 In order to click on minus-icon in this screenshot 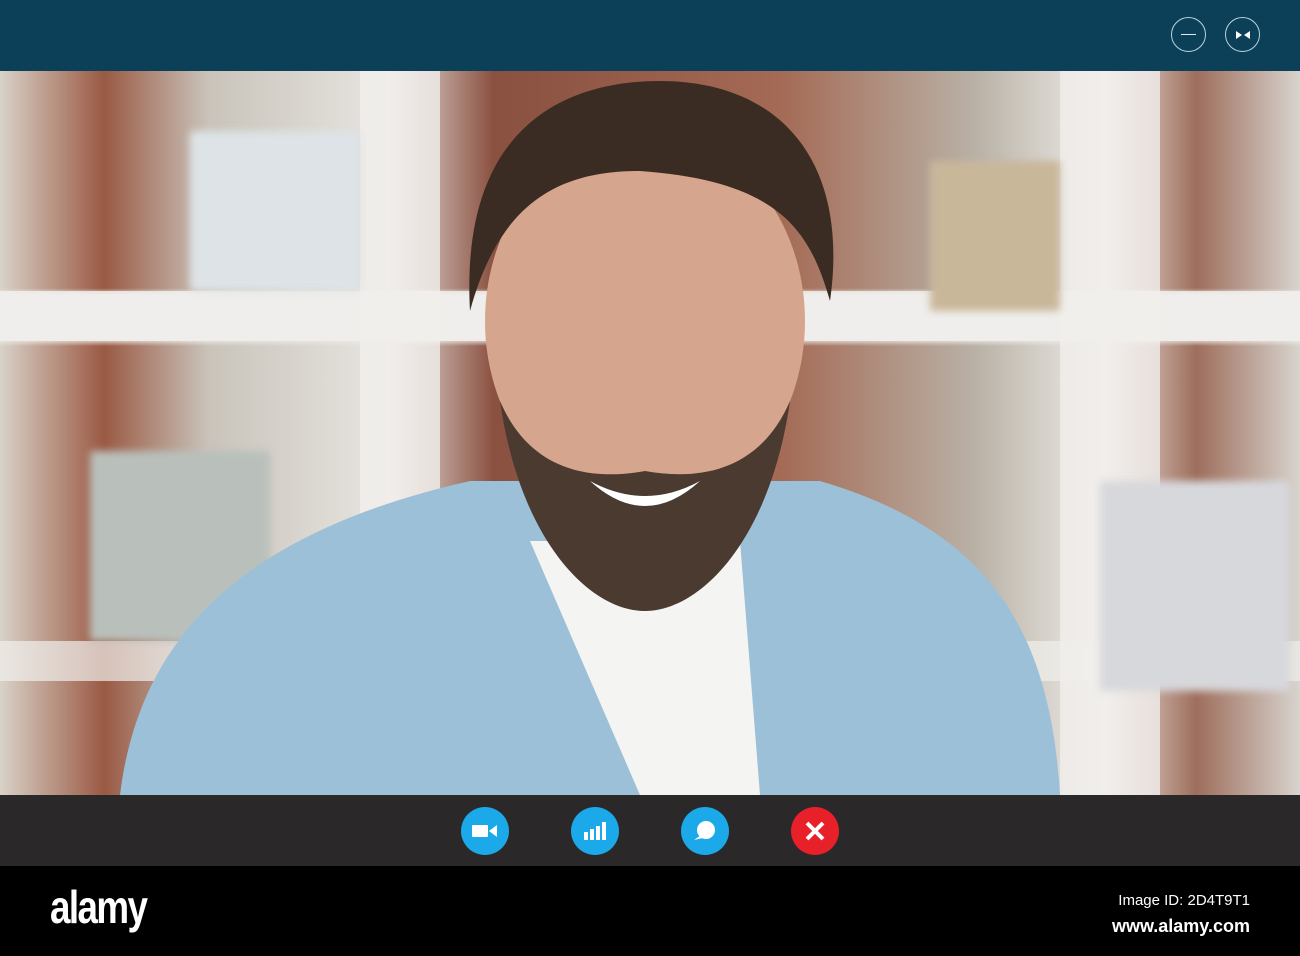, I will do `click(1188, 34)`.